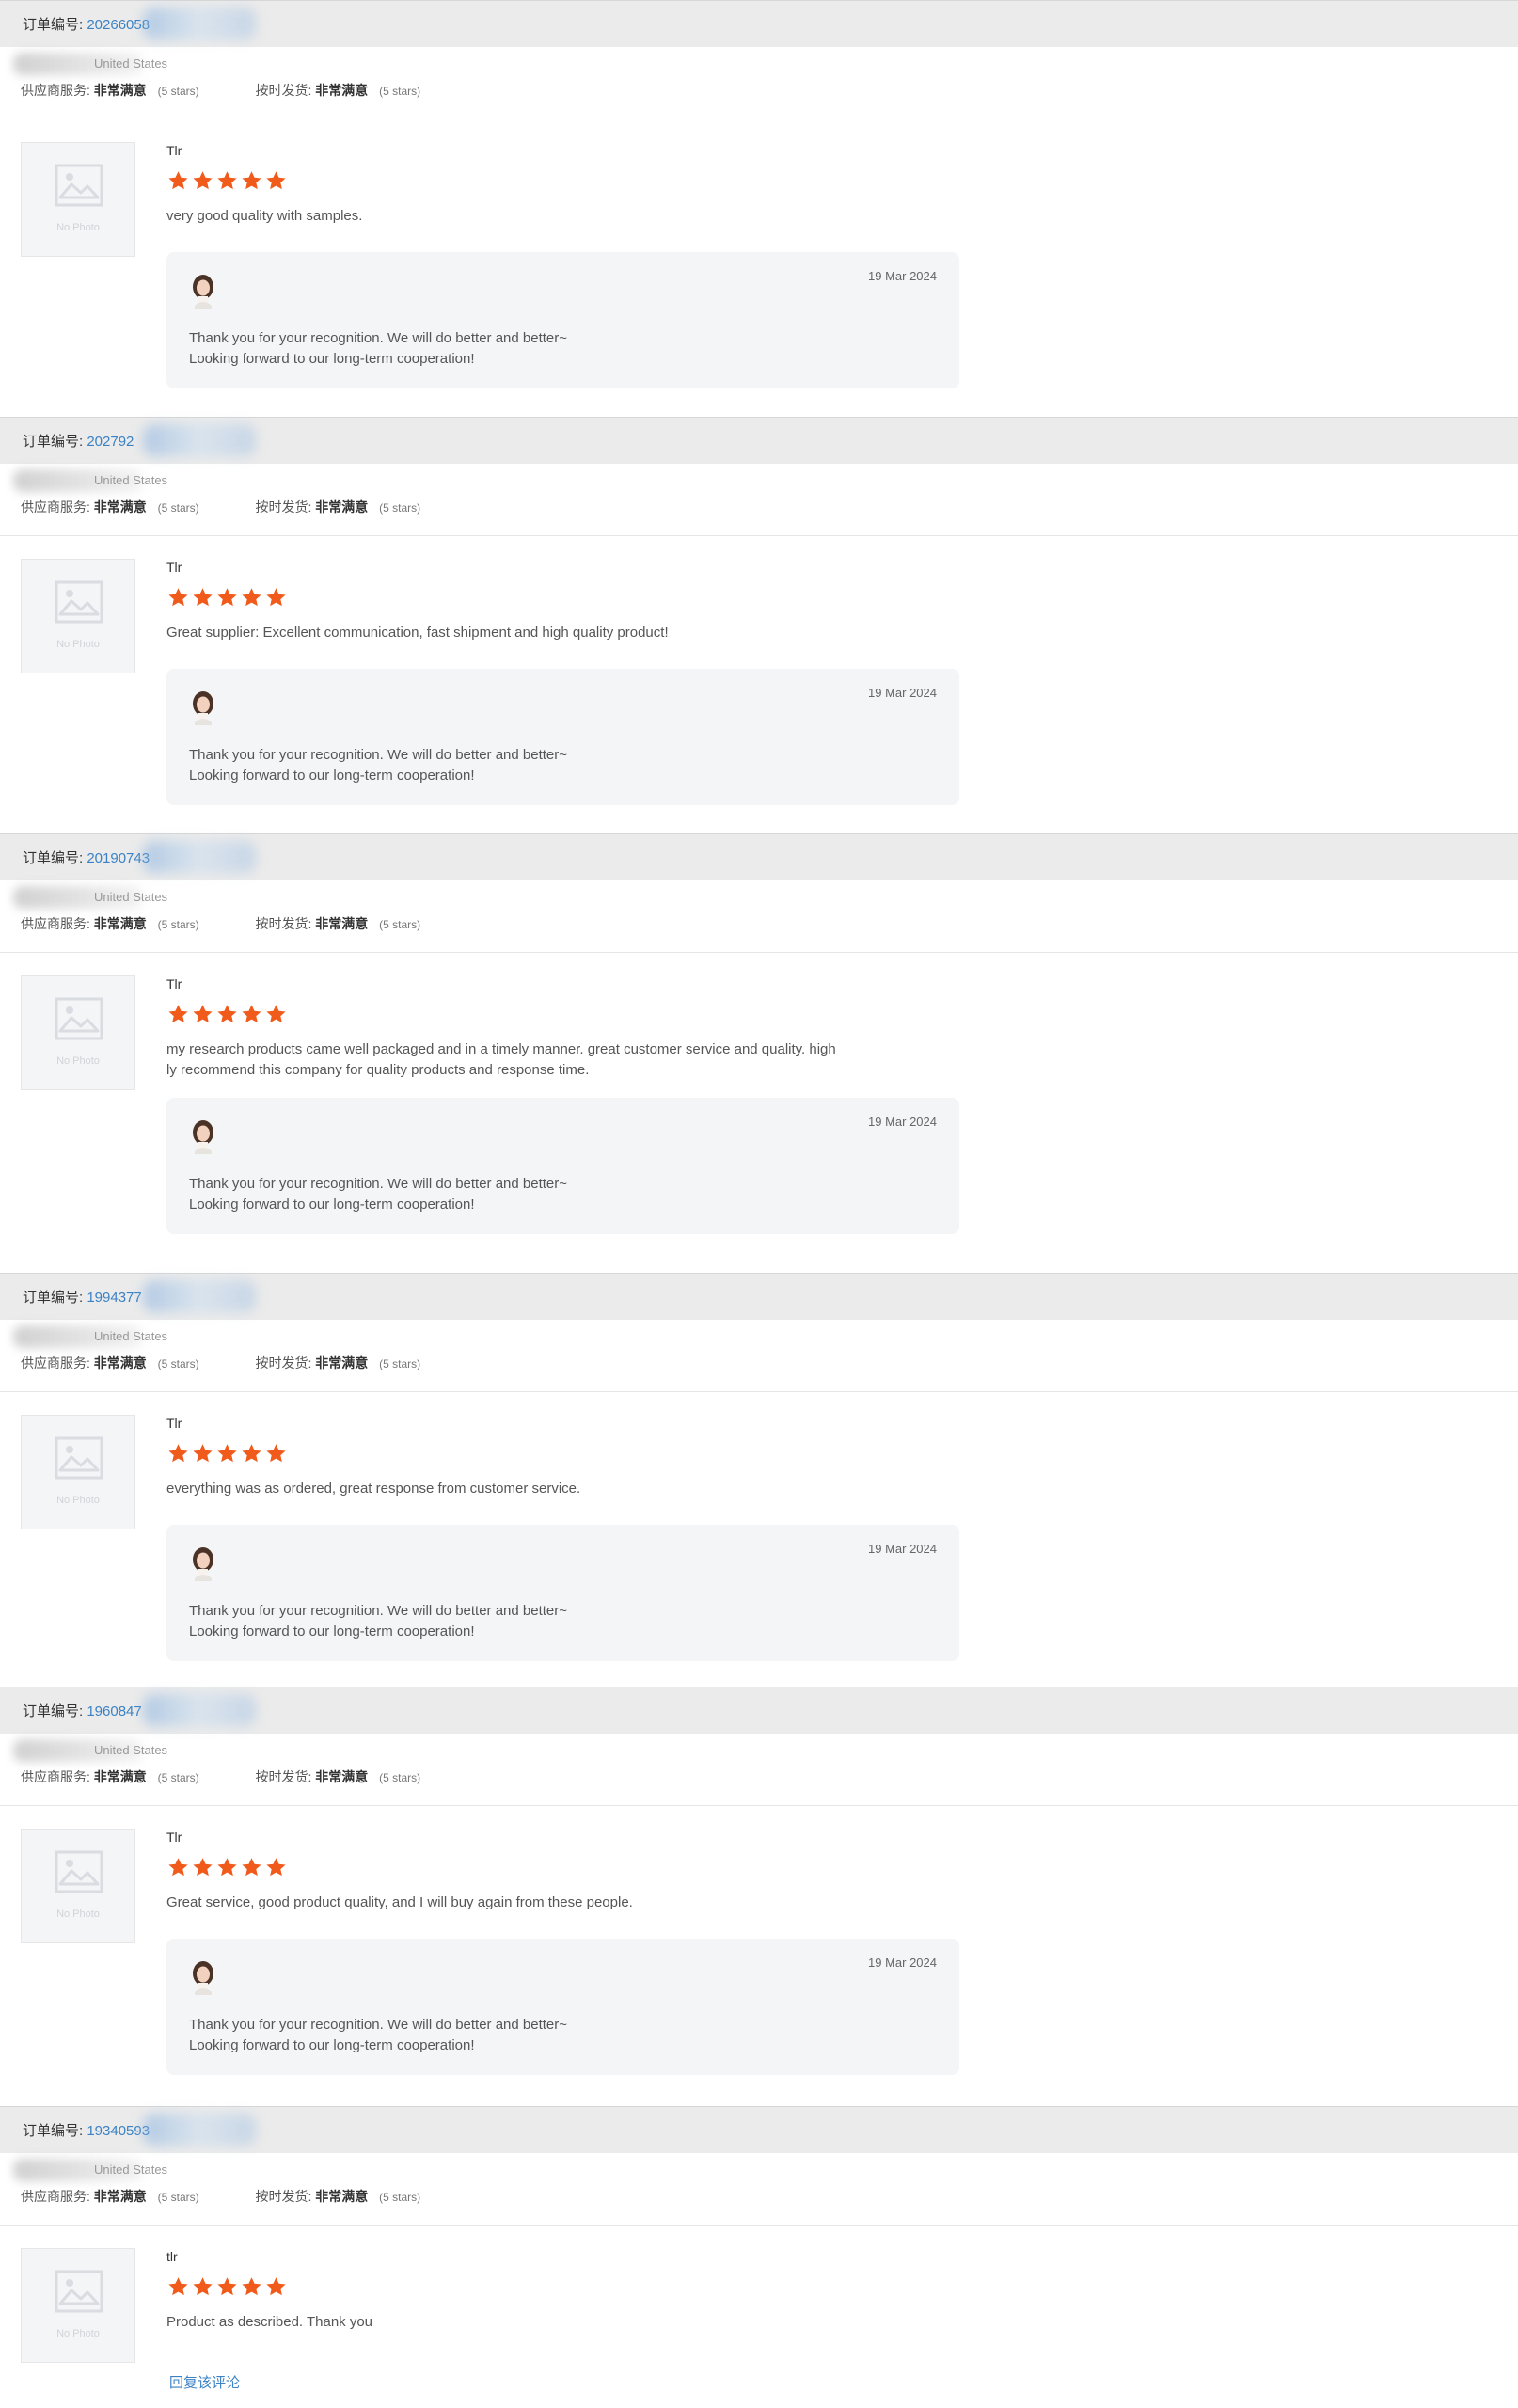 The image size is (1518, 2408). I want to click on order-id-row: 订单编号: 19340593, so click(86, 2130).